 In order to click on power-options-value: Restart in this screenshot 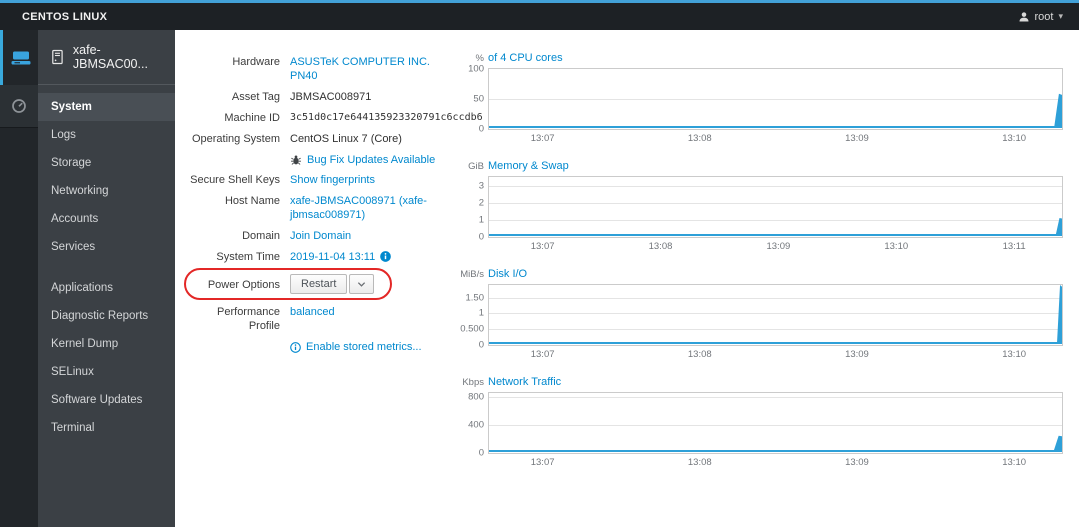, I will do `click(374, 284)`.